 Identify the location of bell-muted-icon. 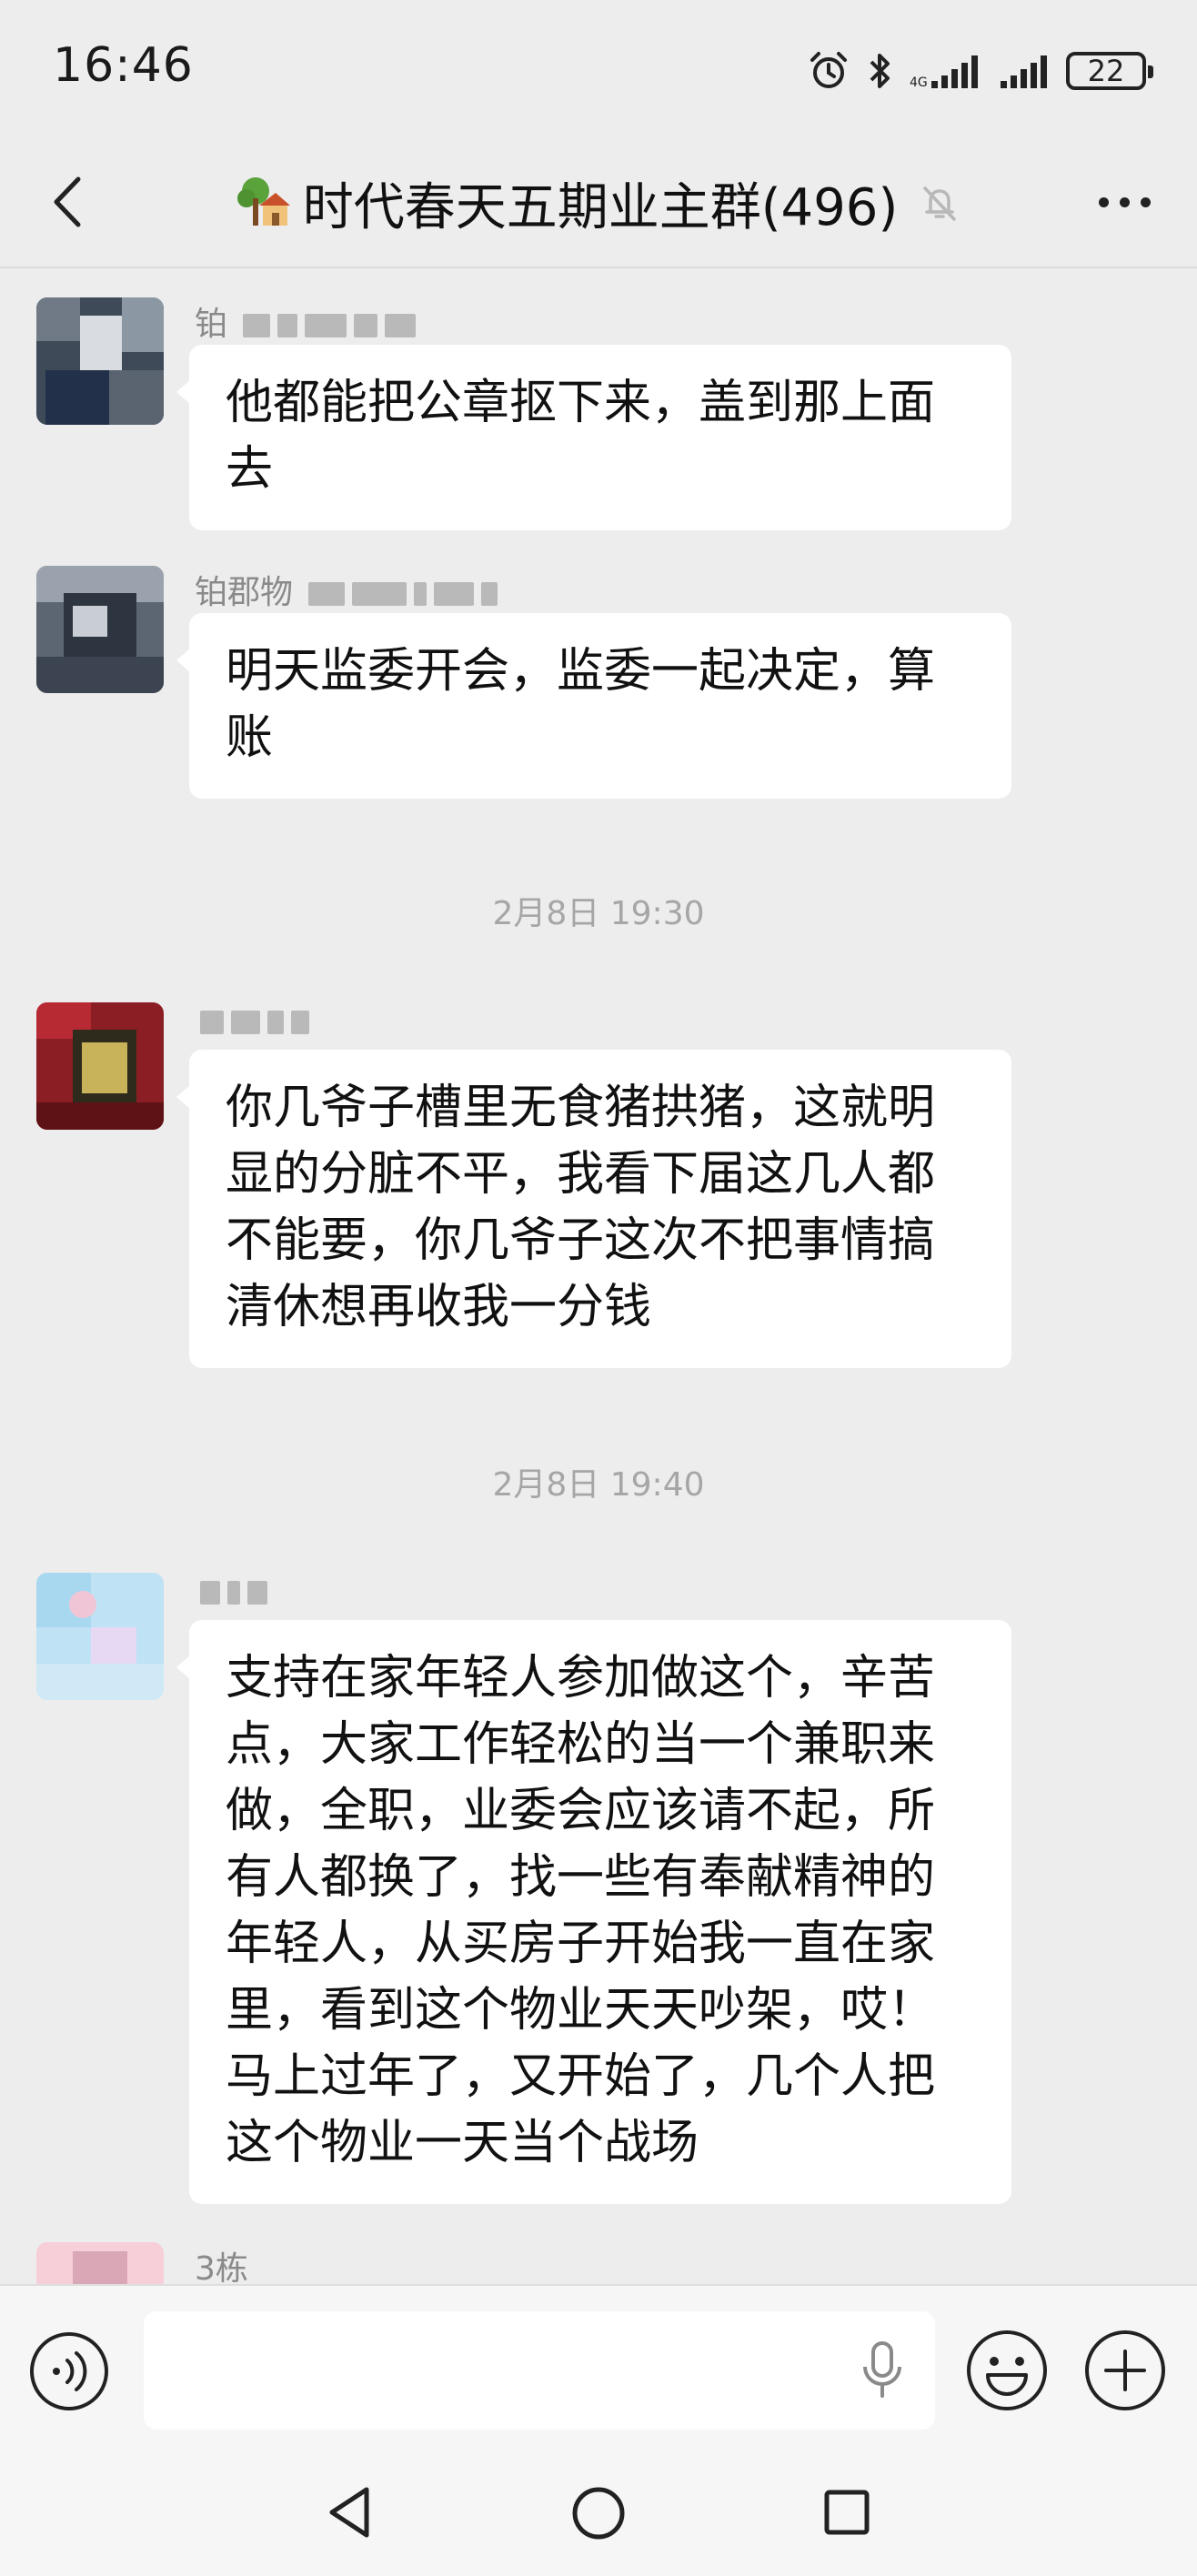
(940, 203).